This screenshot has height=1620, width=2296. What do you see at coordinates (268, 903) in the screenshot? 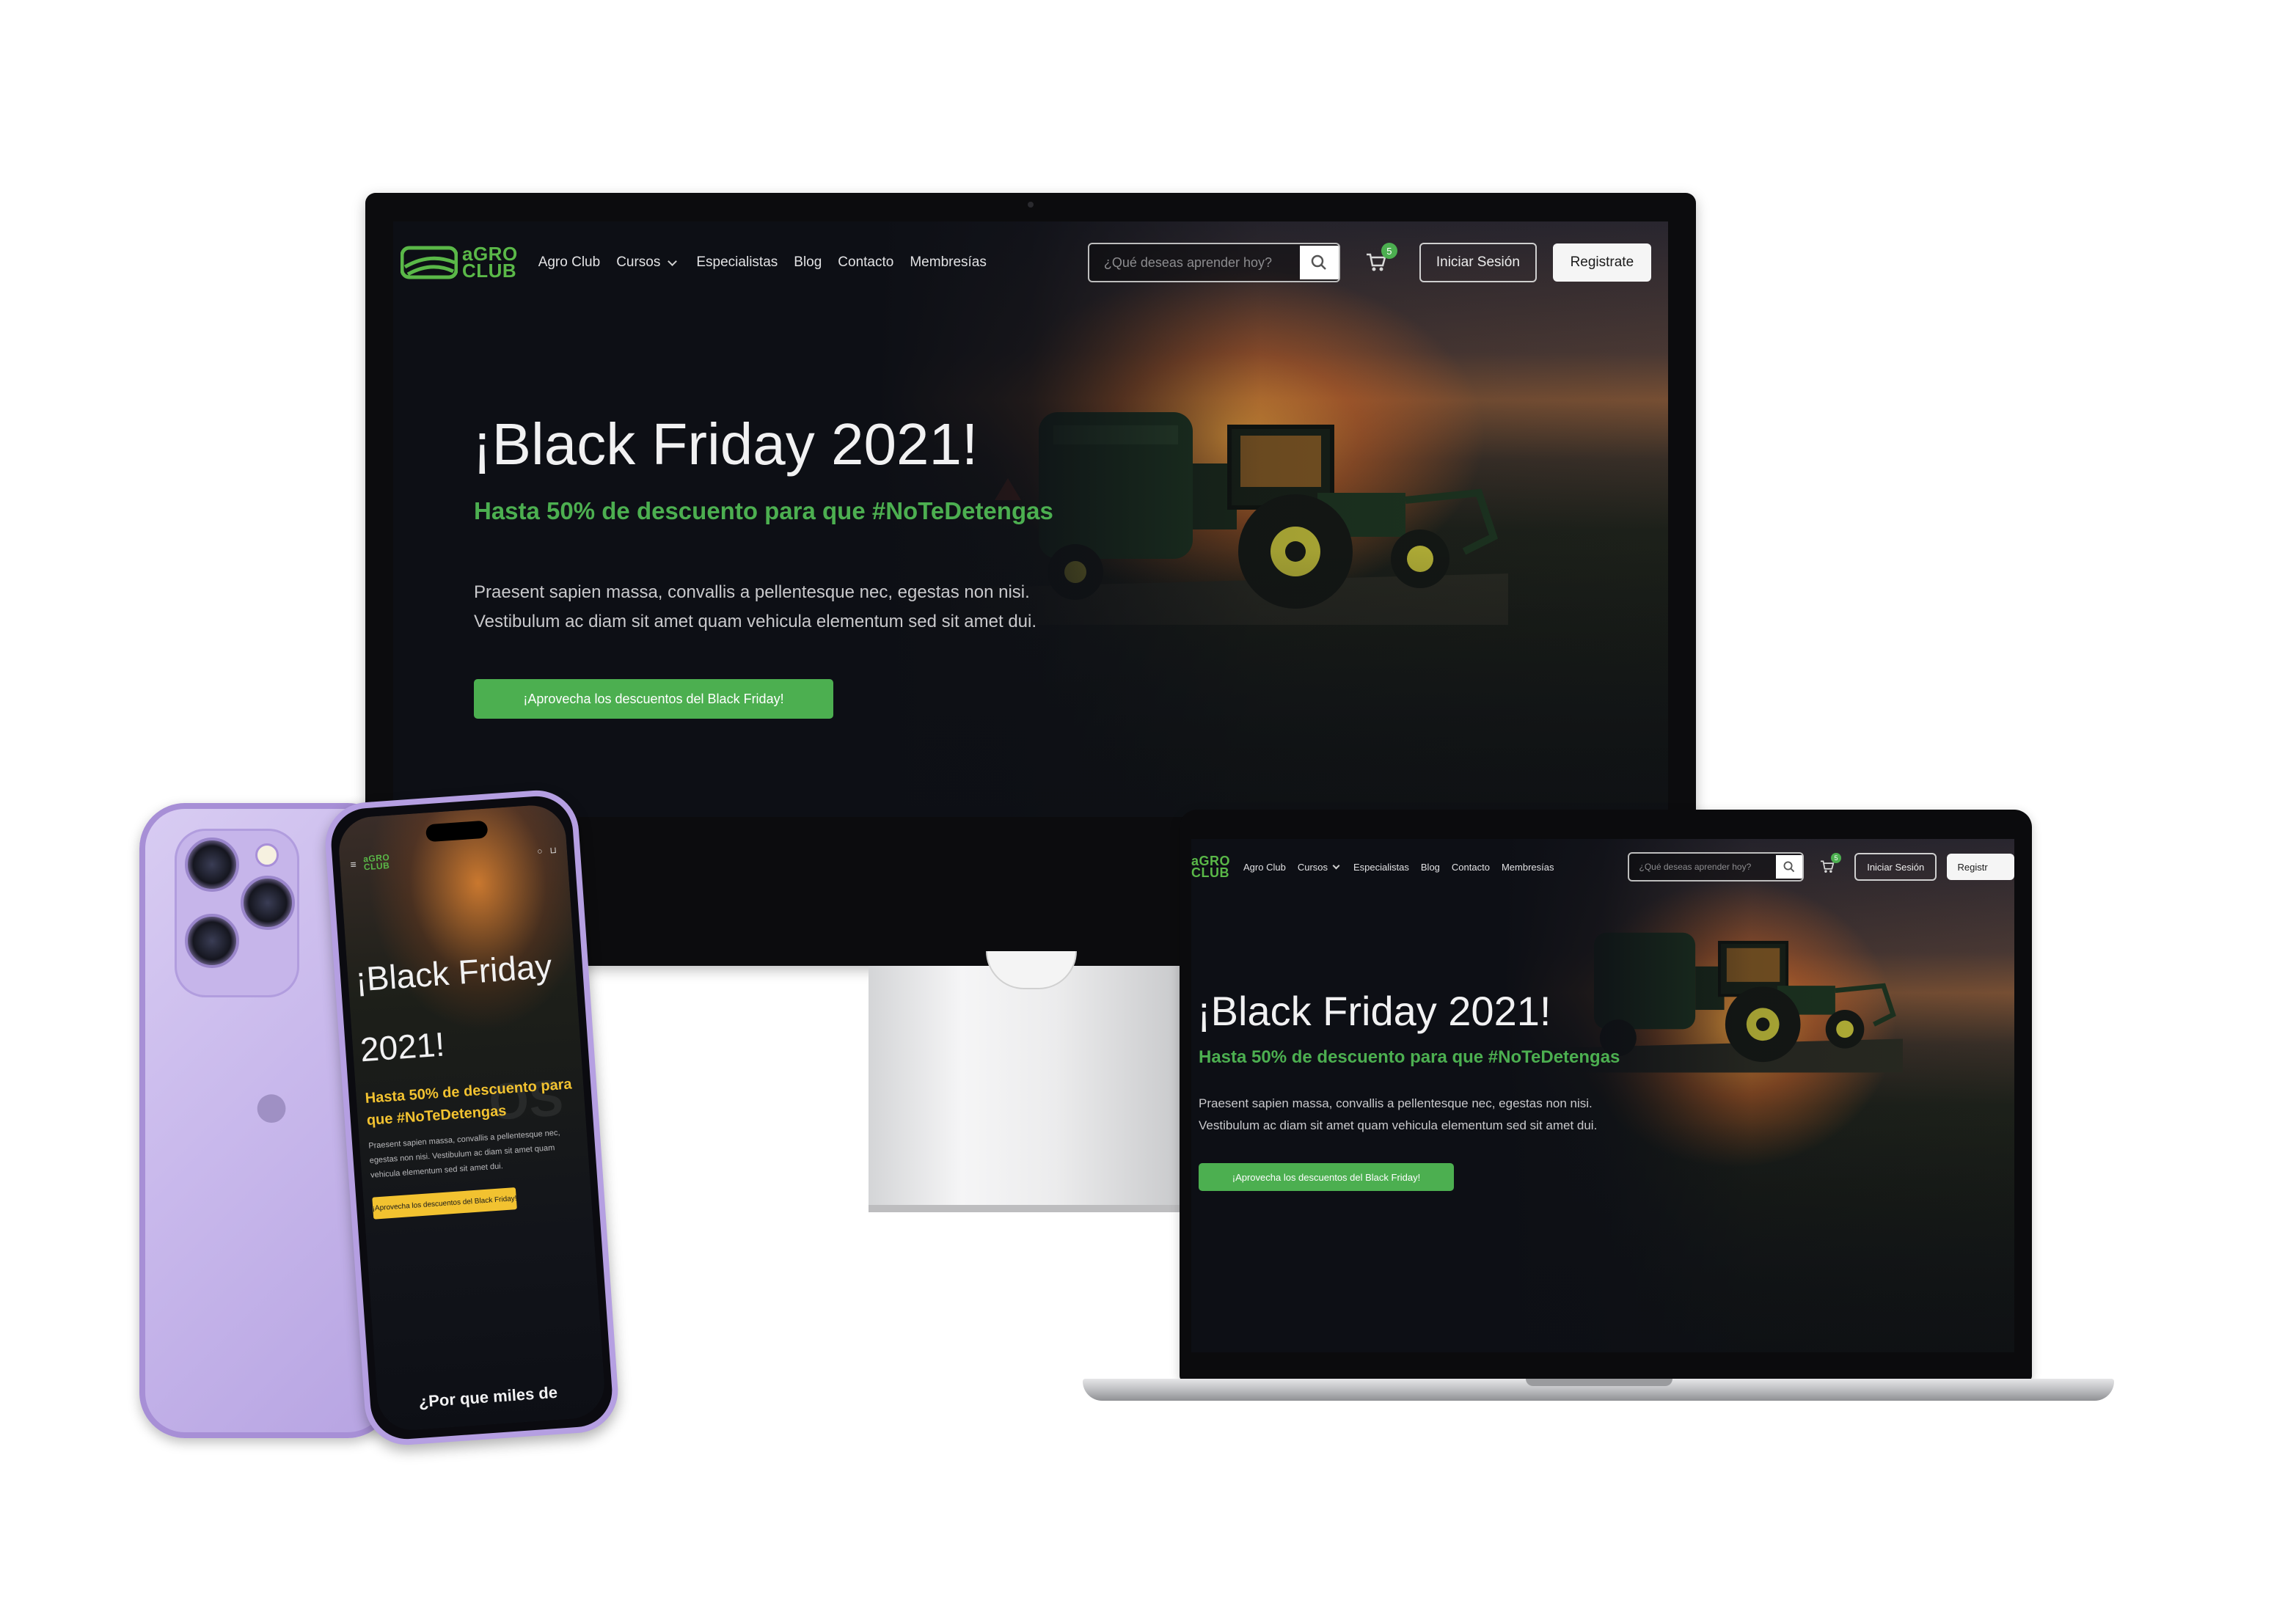
I see `camera-lens-right` at bounding box center [268, 903].